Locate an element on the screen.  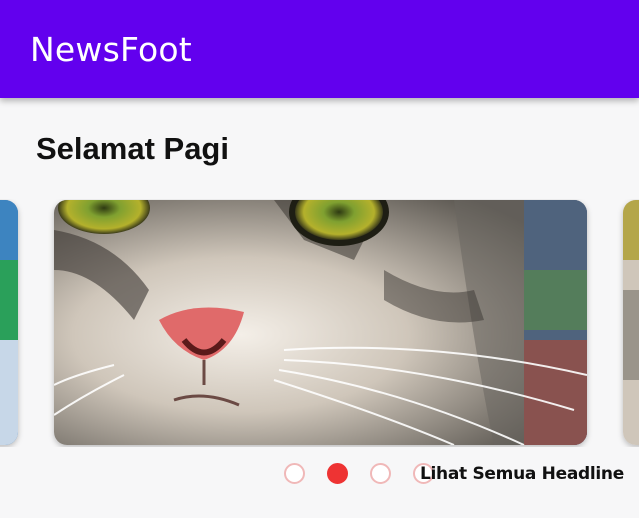
see-all-headlines-link: Lihat Semua Headline is located at coordinates (522, 474).